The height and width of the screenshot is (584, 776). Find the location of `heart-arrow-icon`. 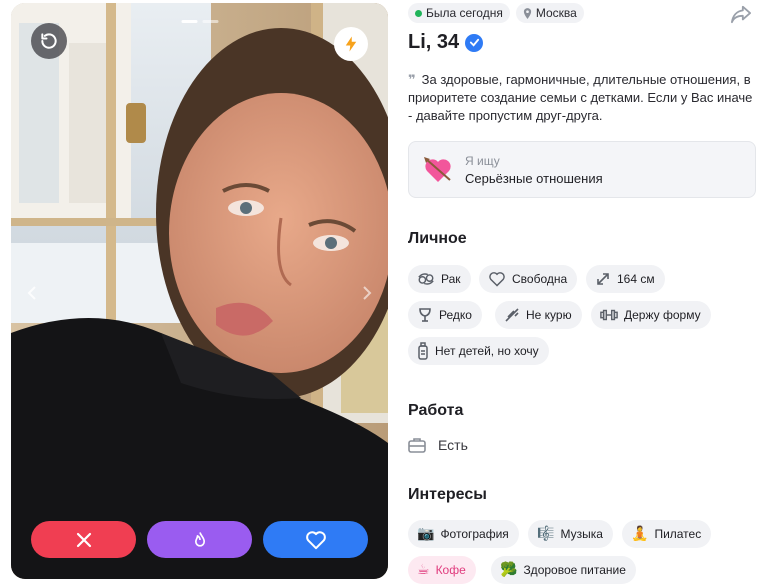

heart-arrow-icon is located at coordinates (437, 169).